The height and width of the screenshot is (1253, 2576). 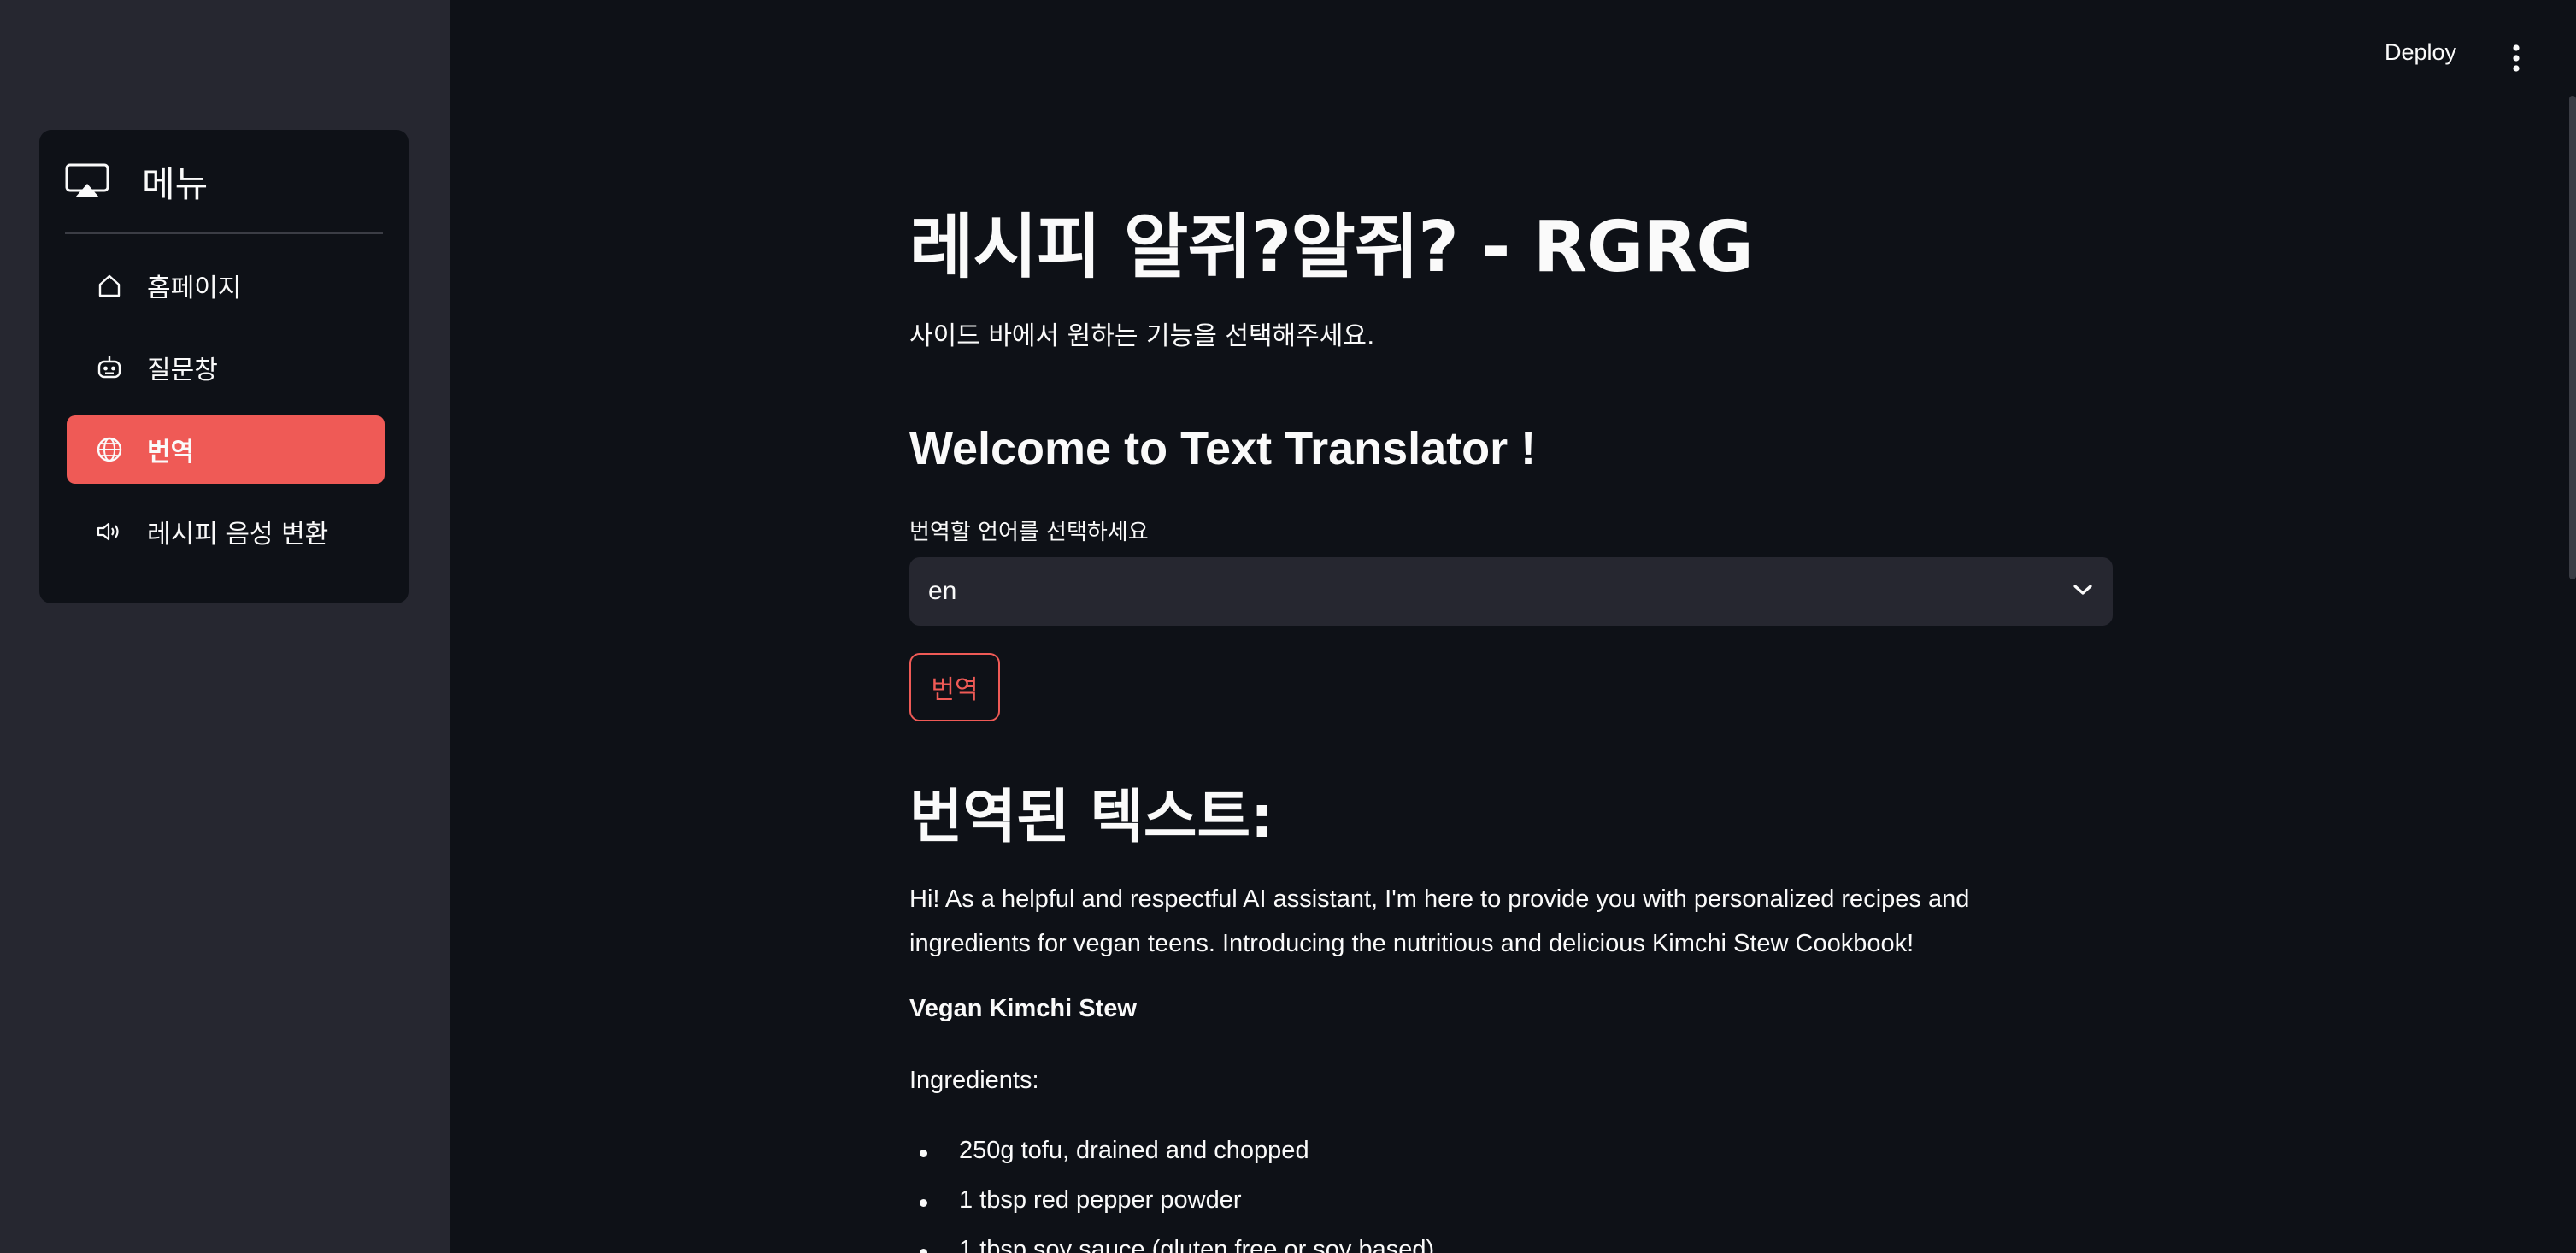 I want to click on result-heading: 번역된 텍스트:, so click(x=1091, y=817).